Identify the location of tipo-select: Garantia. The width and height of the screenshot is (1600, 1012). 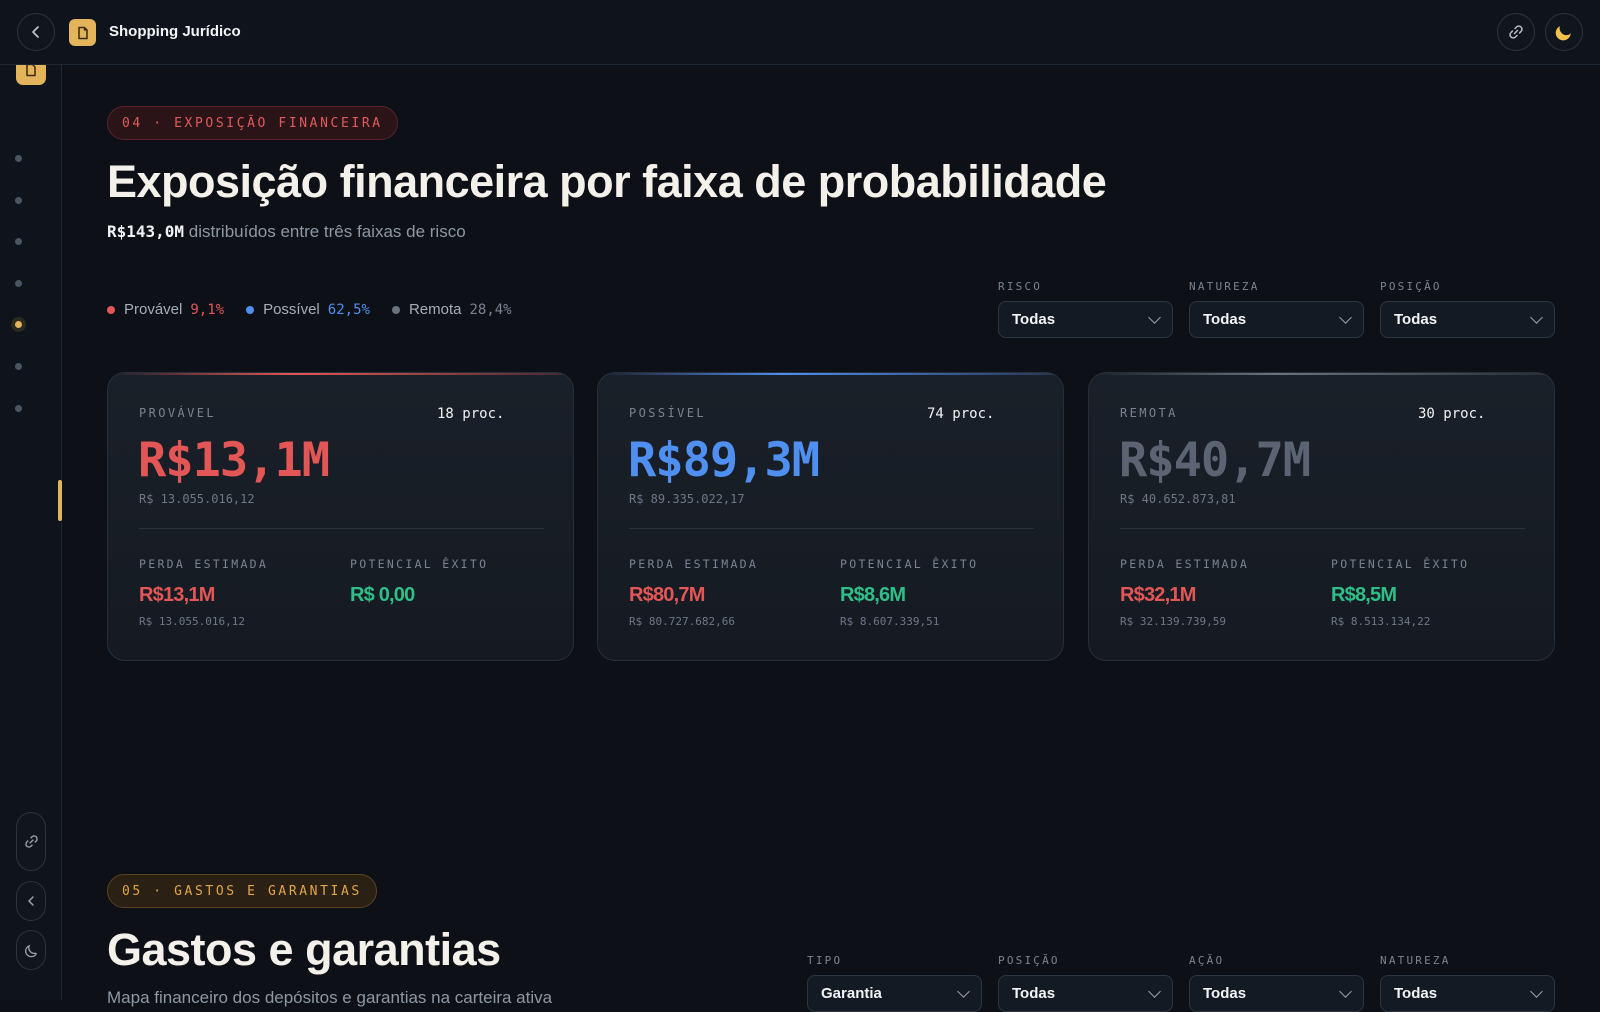
(894, 993).